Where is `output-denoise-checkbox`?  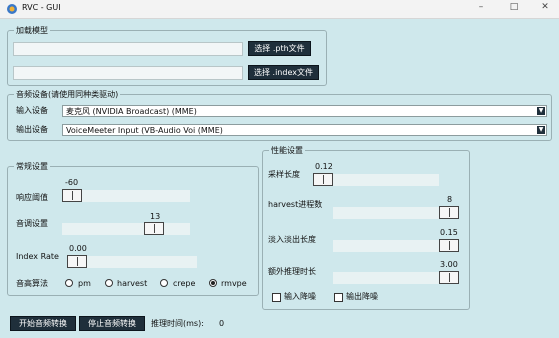
output-denoise-checkbox is located at coordinates (338, 297).